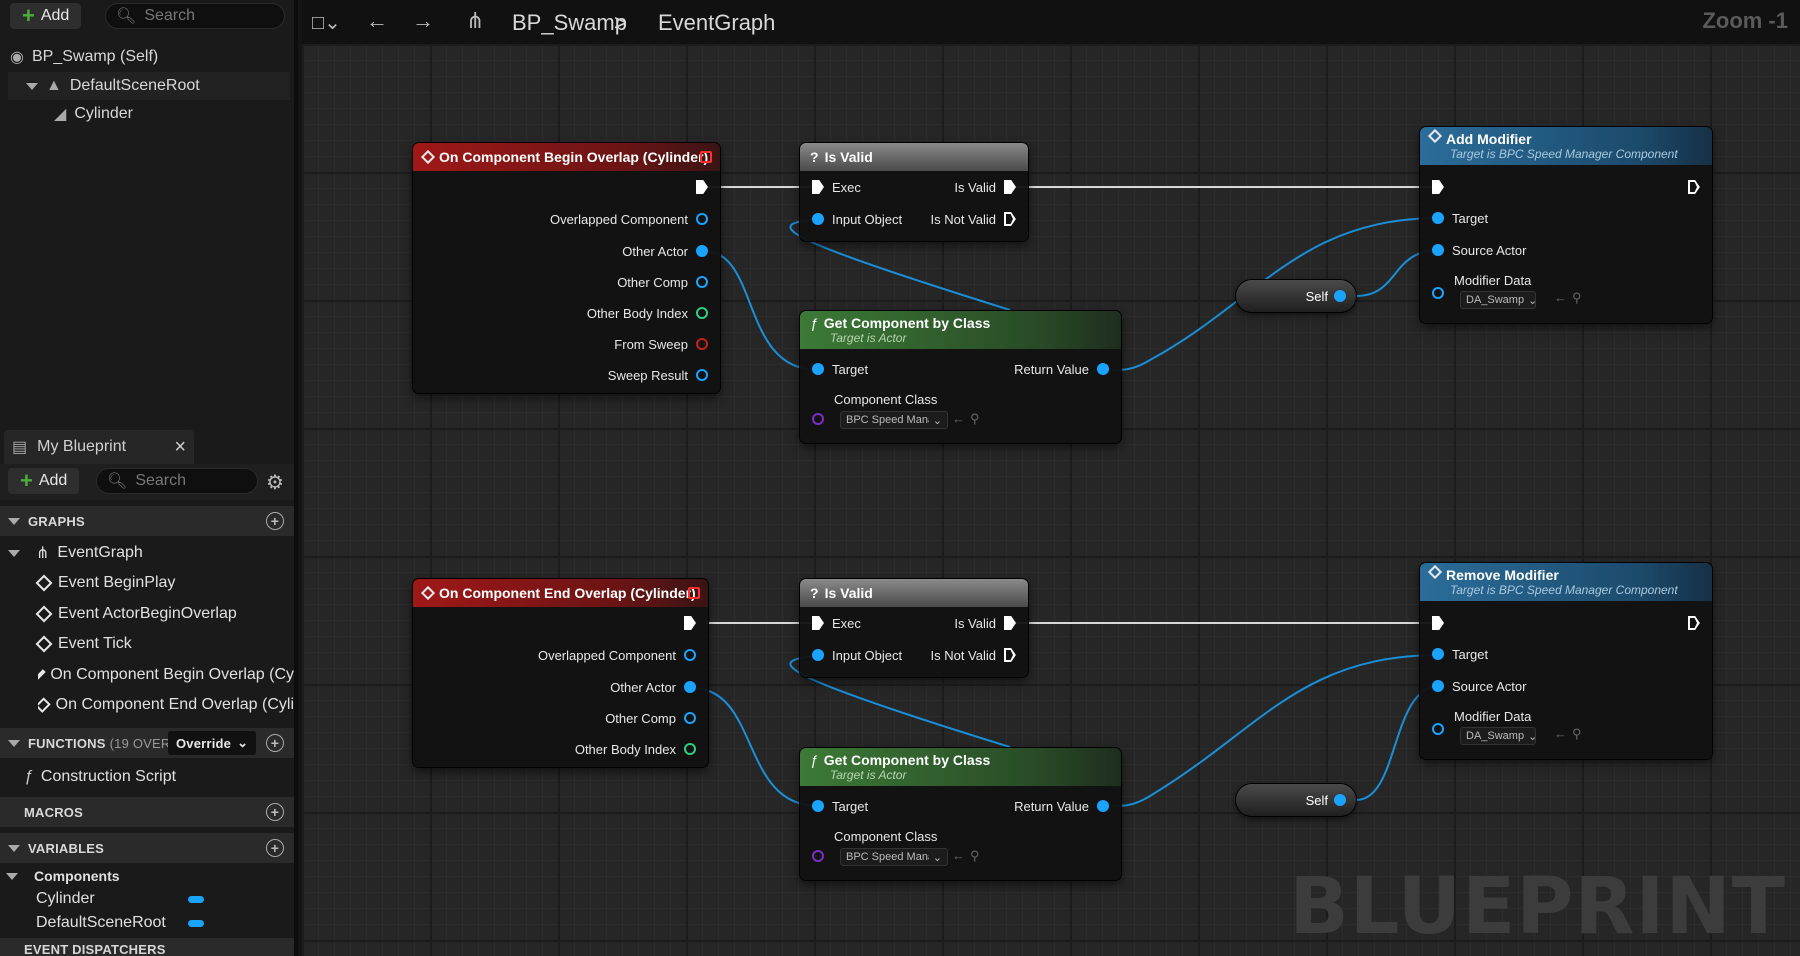 The height and width of the screenshot is (956, 1800). What do you see at coordinates (1531, 736) in the screenshot?
I see `chevron-down-icon: ⌄` at bounding box center [1531, 736].